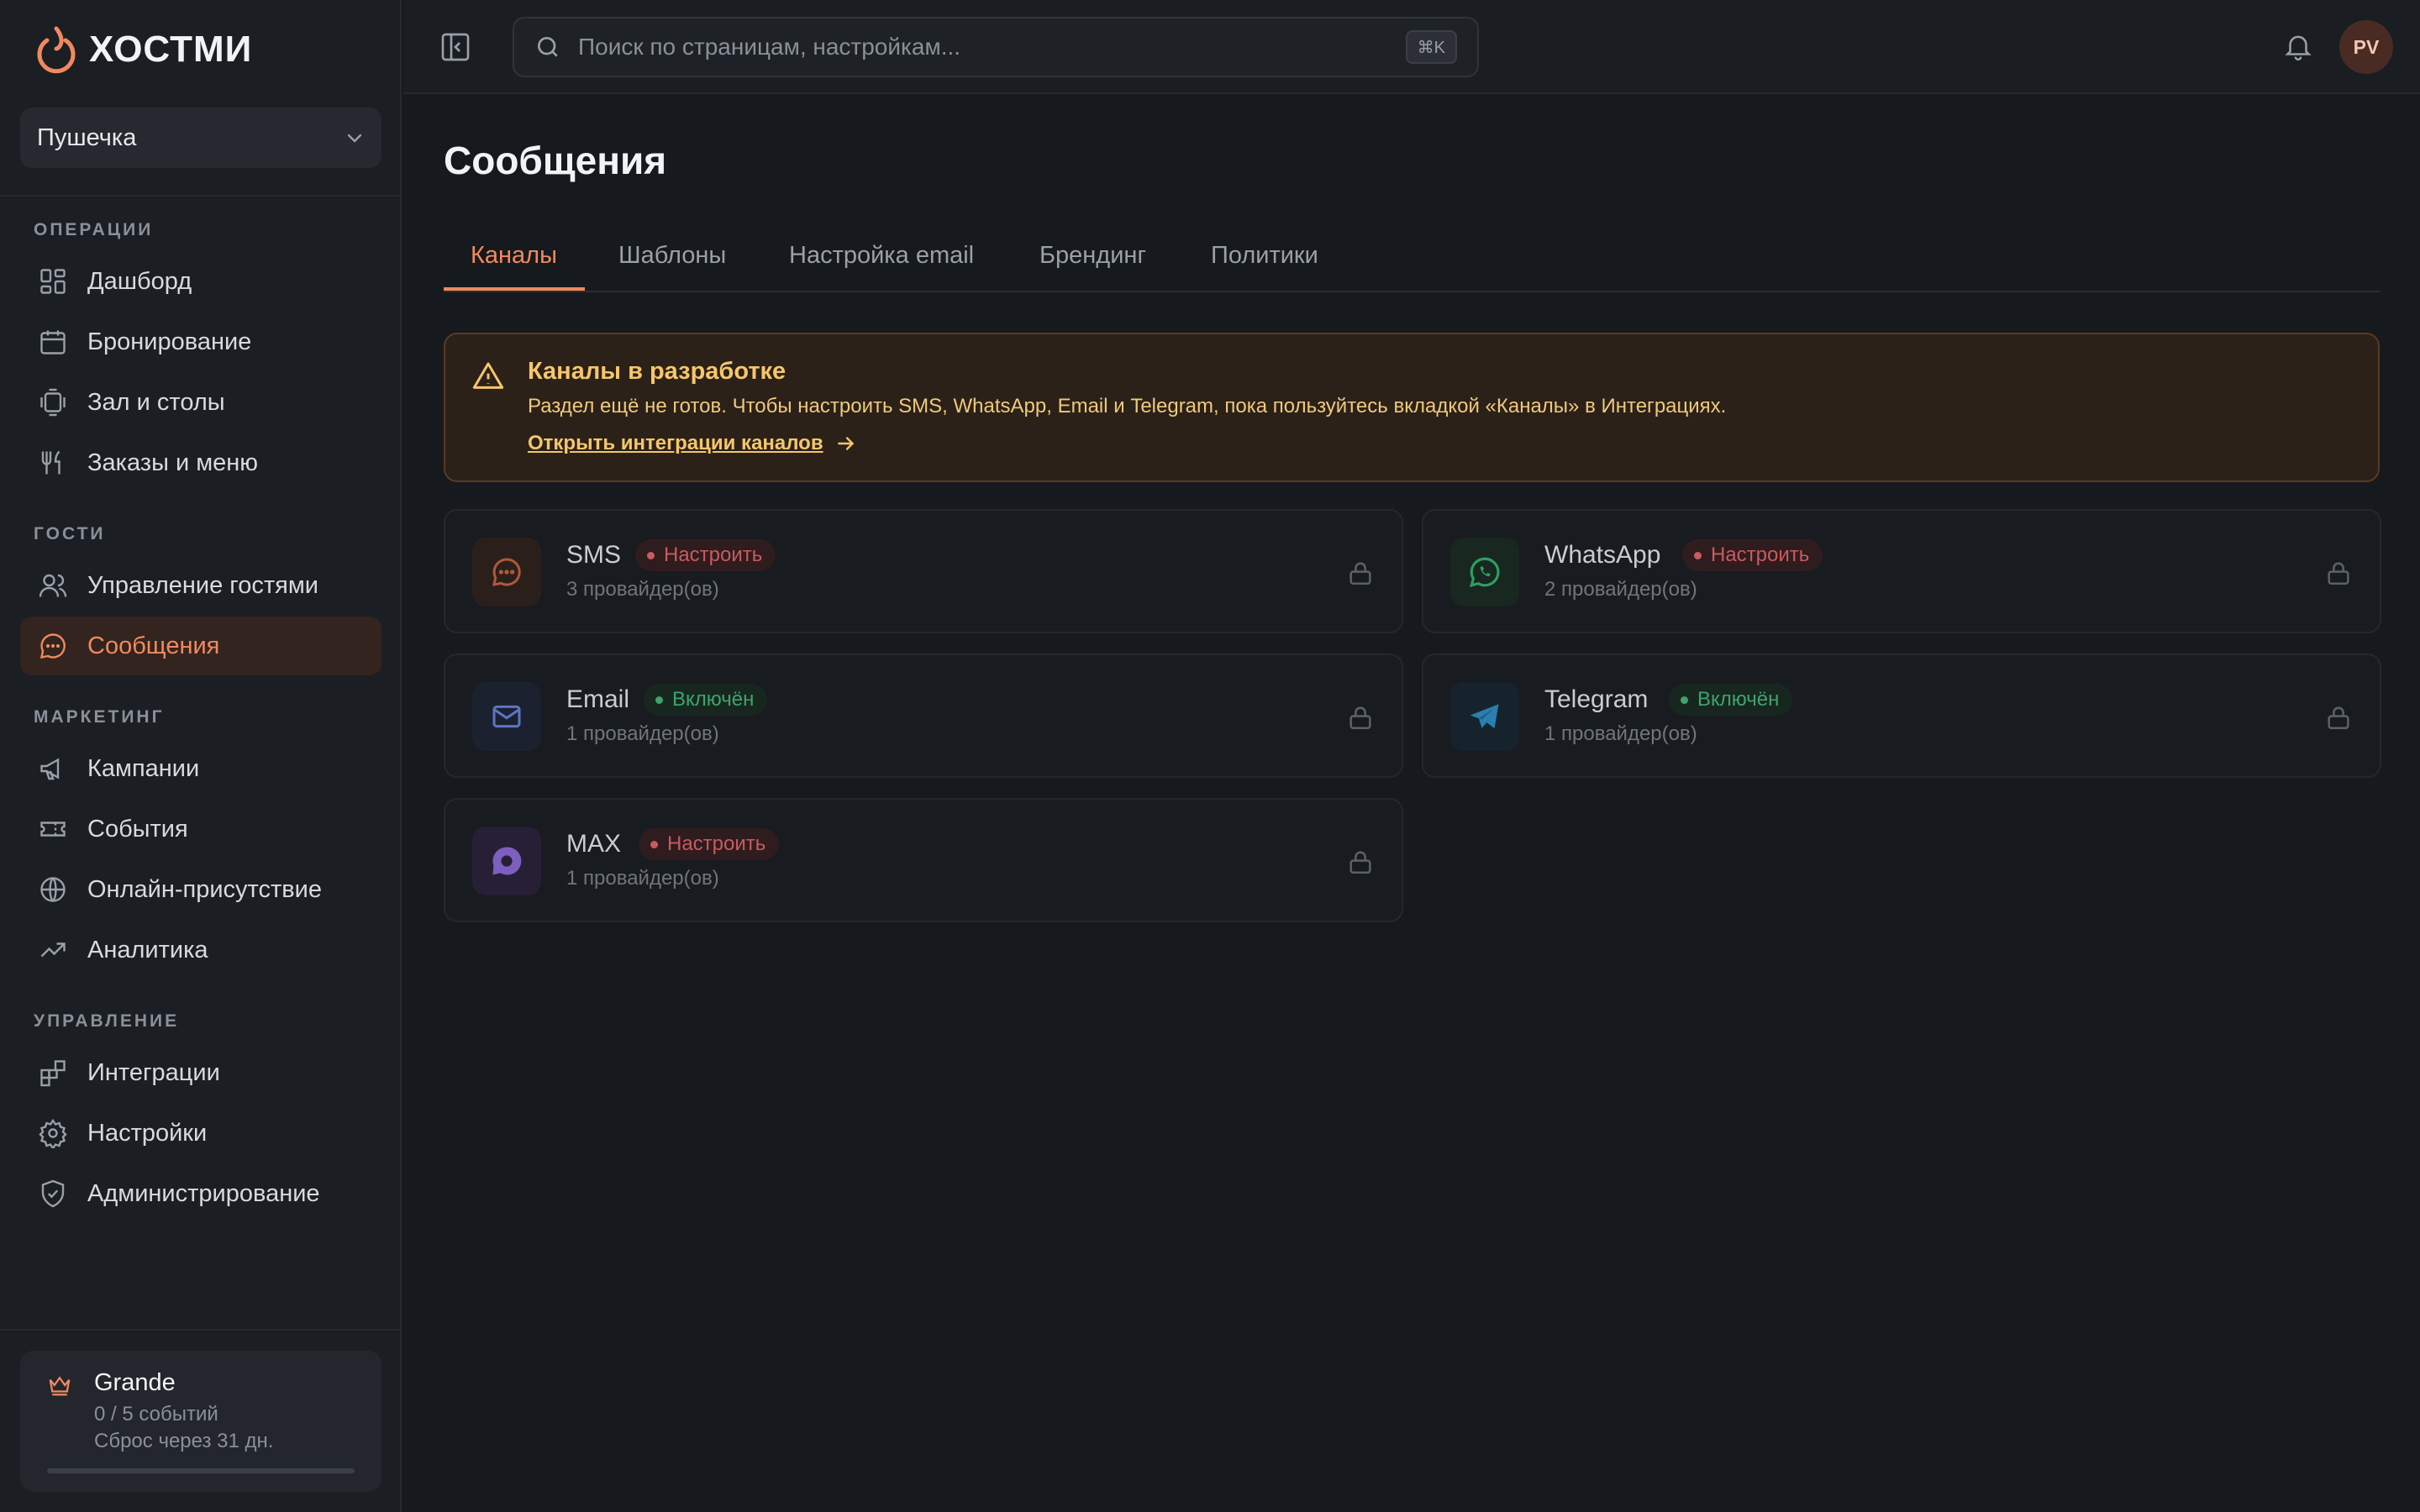  I want to click on integrations-link: Открыть интеграции каналов, so click(692, 443).